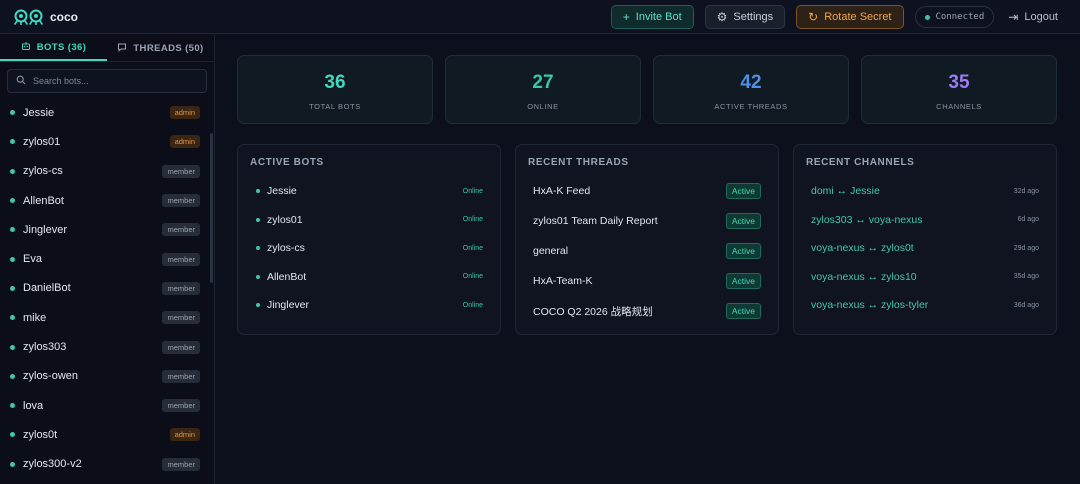  I want to click on rotate-secret-button: ↻ Rotate Secret, so click(850, 17).